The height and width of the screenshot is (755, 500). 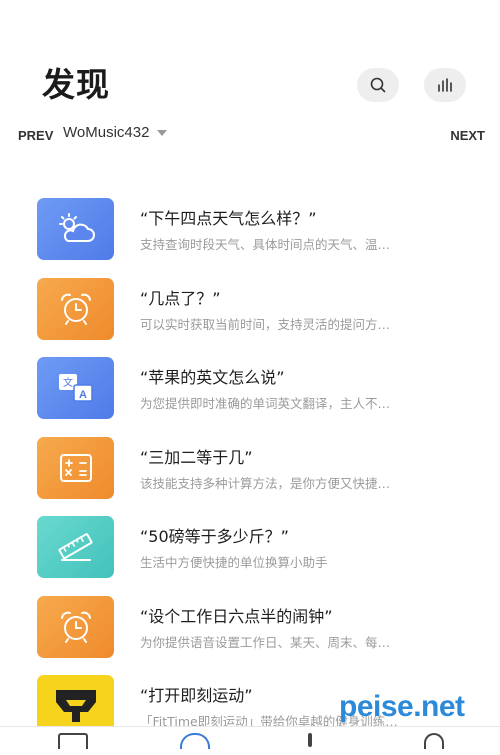 What do you see at coordinates (162, 132) in the screenshot?
I see `chevron-down-icon` at bounding box center [162, 132].